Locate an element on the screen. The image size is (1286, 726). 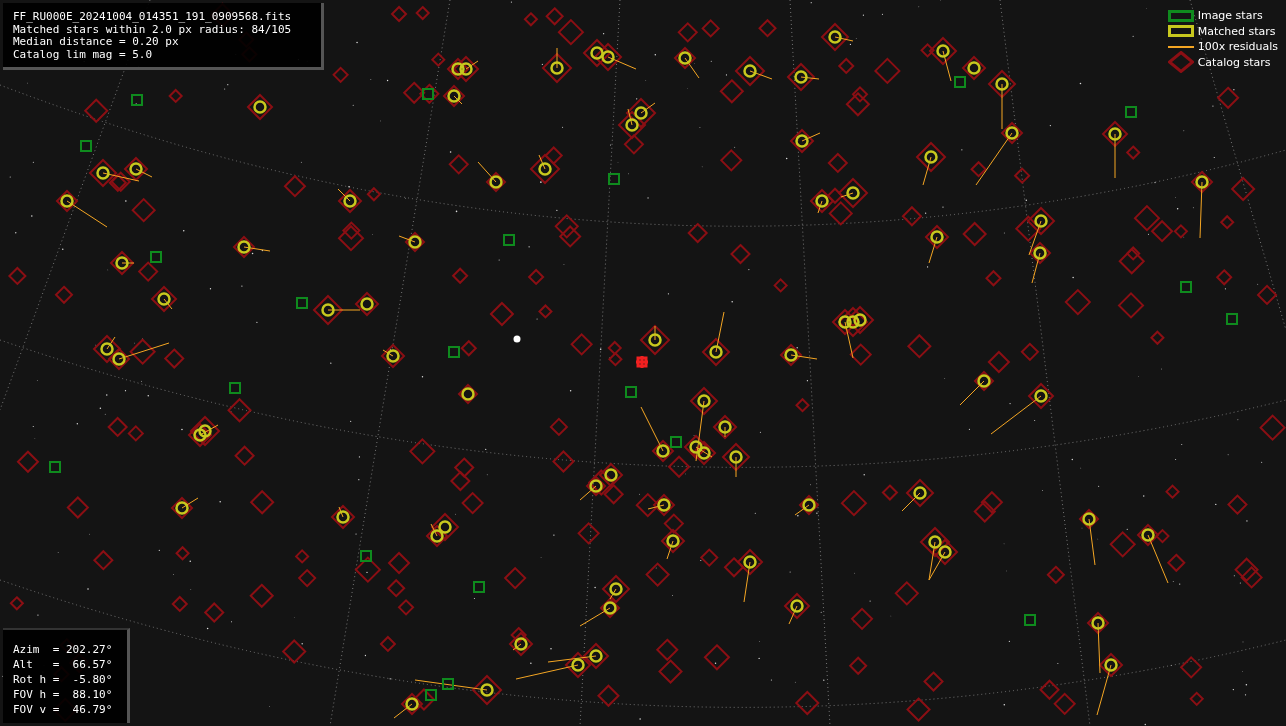
pointing-text: FOV v = 46.79° is located at coordinates (63, 709).